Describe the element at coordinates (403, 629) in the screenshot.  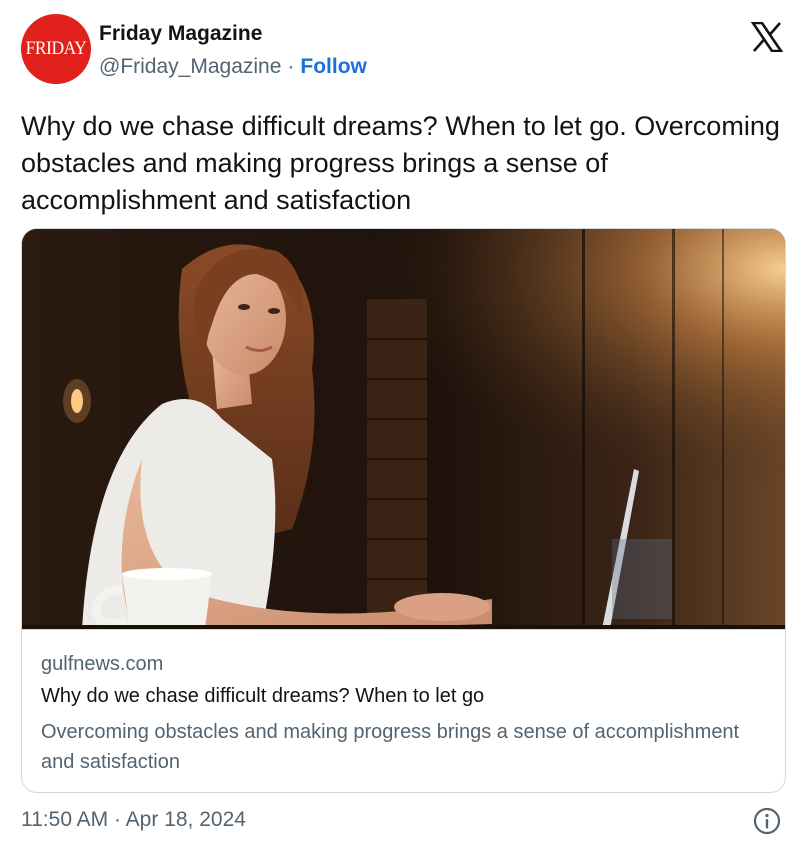
I see `card-divider` at that location.